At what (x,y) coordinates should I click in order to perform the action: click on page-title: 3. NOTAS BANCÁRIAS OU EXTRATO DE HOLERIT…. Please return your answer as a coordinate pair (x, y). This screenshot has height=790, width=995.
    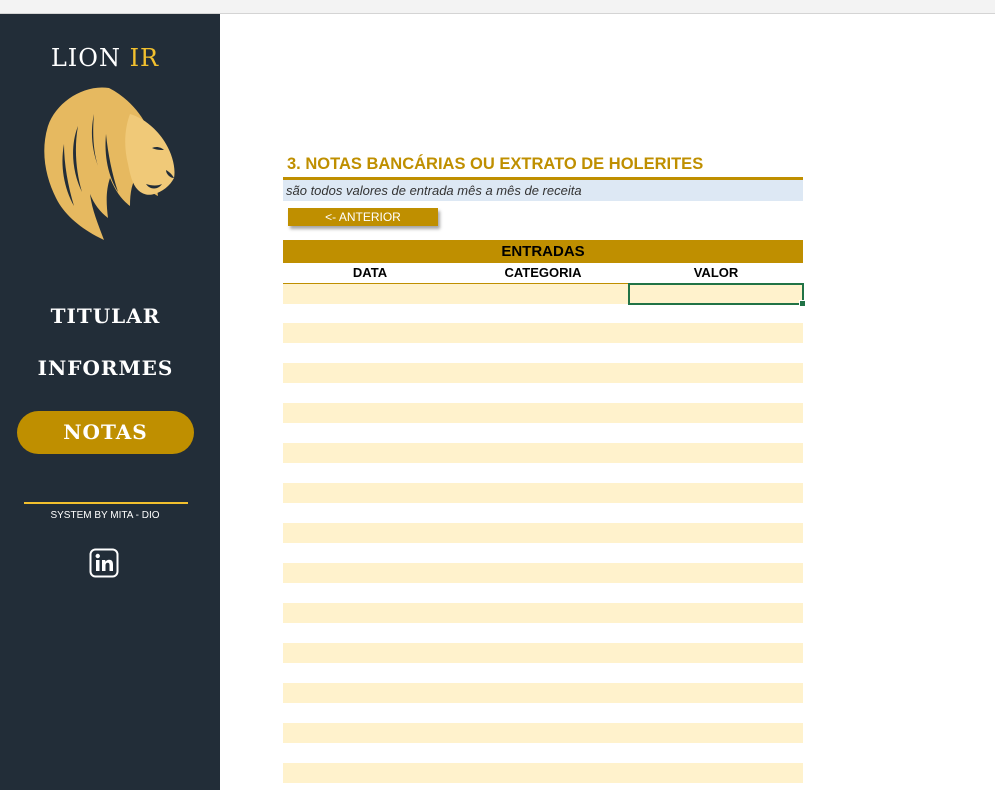
    Looking at the image, I should click on (495, 164).